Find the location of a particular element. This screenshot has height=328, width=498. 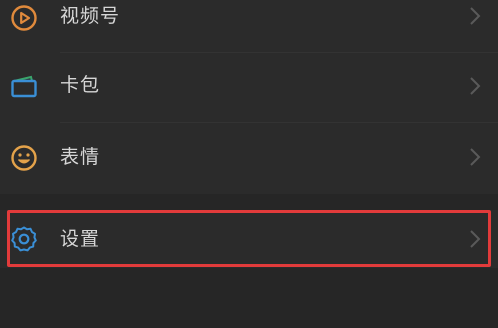

gear-icon is located at coordinates (24, 239).